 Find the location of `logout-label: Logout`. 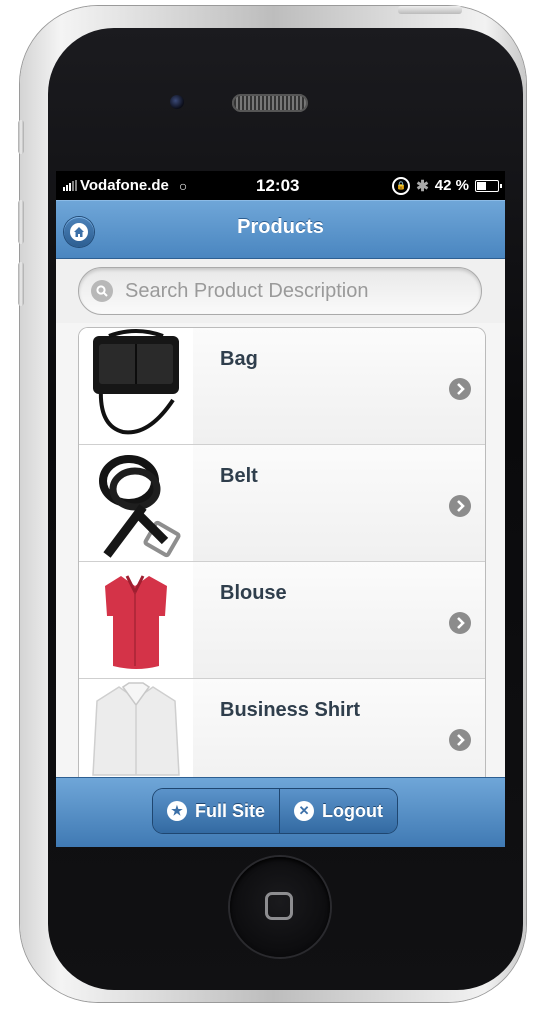

logout-label: Logout is located at coordinates (352, 810).